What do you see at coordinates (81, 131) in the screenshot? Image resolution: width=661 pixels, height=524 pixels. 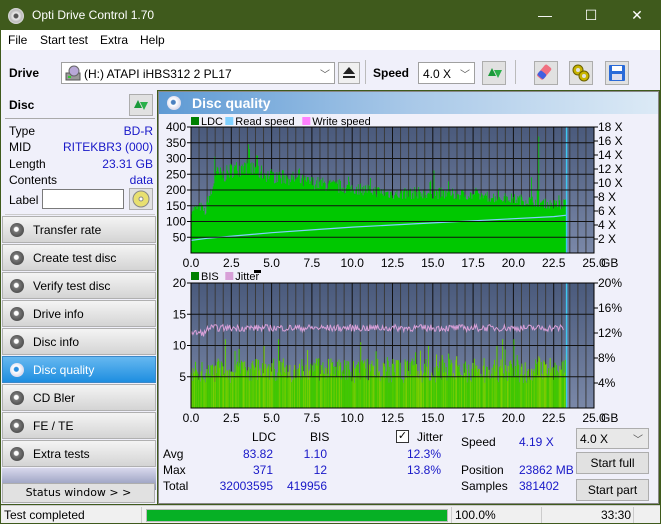 I see `disc-type-row: Type BD-R` at bounding box center [81, 131].